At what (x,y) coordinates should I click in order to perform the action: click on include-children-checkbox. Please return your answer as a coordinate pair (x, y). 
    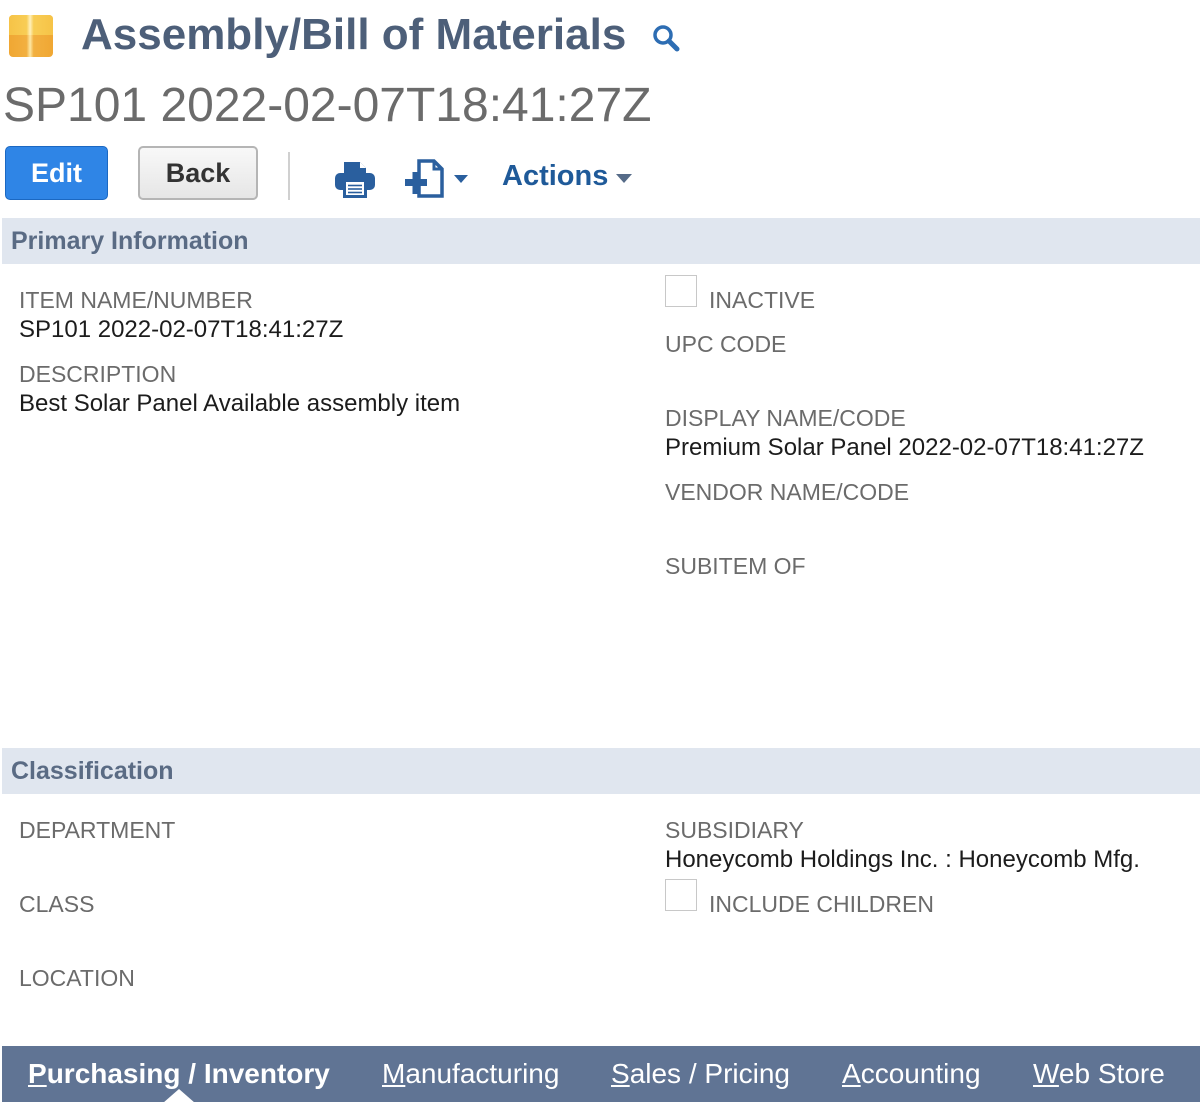
    Looking at the image, I should click on (681, 895).